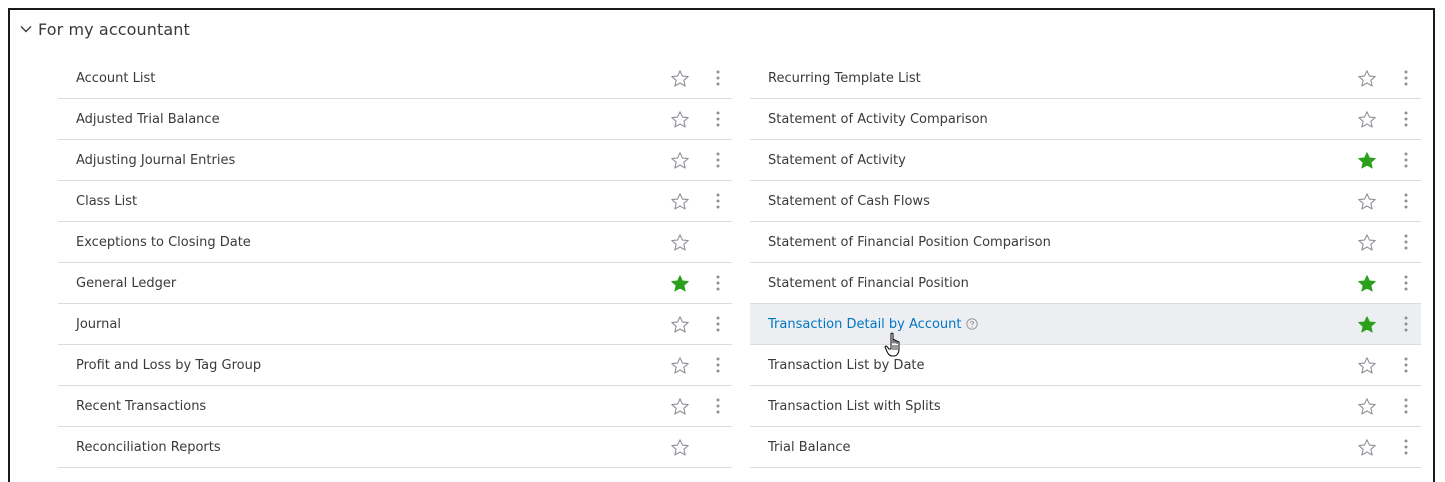 The height and width of the screenshot is (482, 1445). I want to click on report-row: Transaction List by Date, so click(1085, 365).